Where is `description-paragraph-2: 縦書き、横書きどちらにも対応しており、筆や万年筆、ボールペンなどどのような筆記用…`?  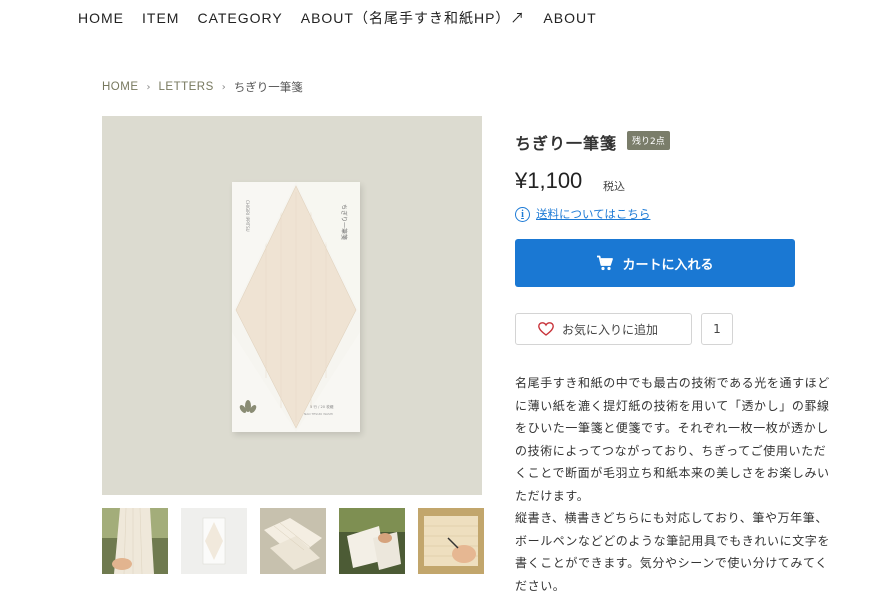 description-paragraph-2: 縦書き、横書きどちらにも対応しており、筆や万年筆、ボールペンなどどのような筆記用… is located at coordinates (673, 552).